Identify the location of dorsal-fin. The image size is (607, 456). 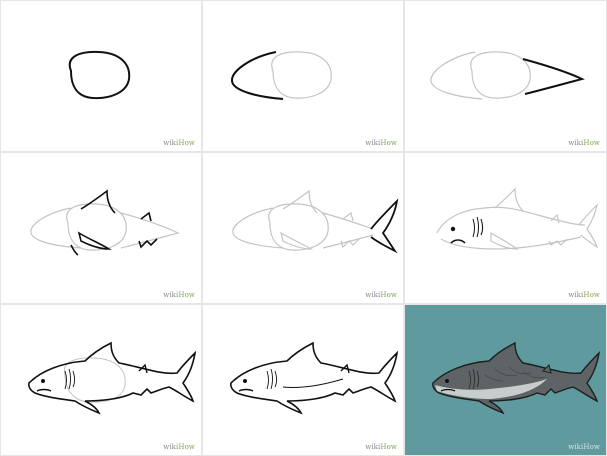
(98, 201).